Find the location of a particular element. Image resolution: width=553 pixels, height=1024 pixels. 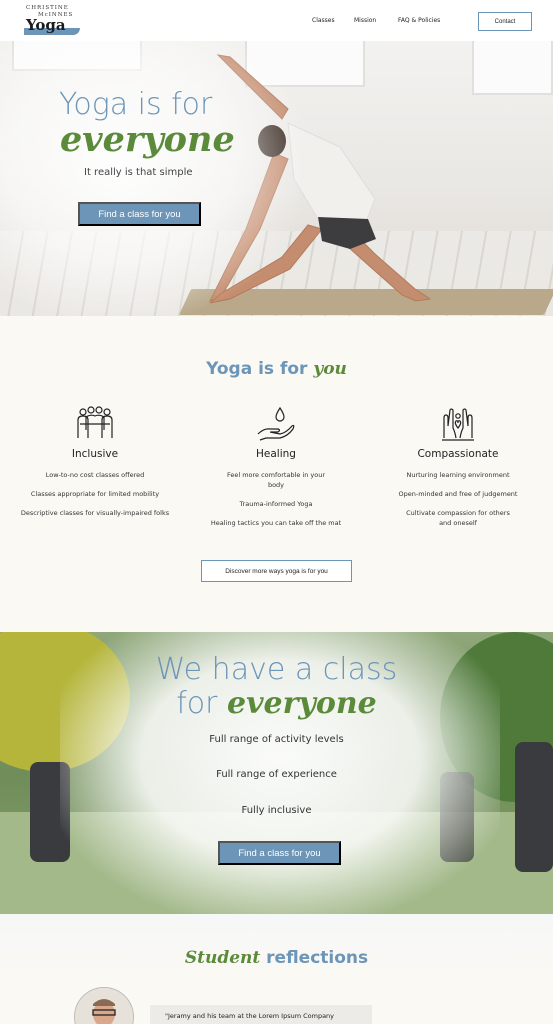

hero-find-class-button: Find a class for you is located at coordinates (139, 214).